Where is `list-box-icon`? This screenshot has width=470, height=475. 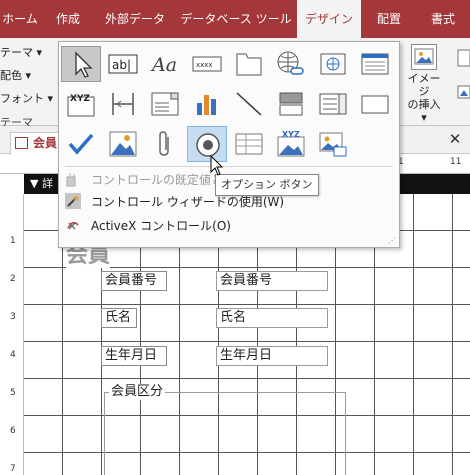
list-box-icon is located at coordinates (333, 104).